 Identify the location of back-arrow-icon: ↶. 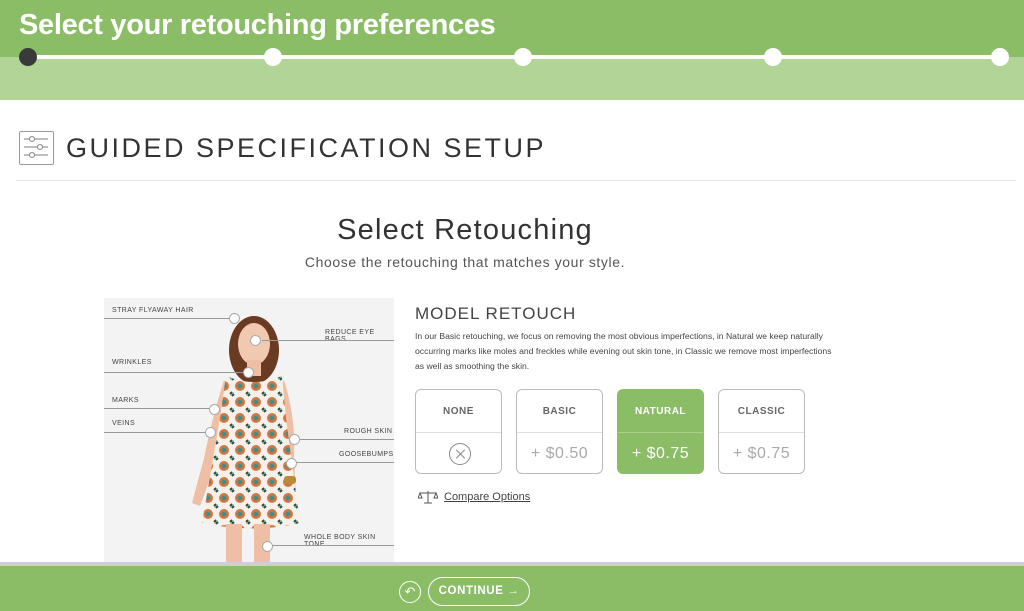
(410, 591).